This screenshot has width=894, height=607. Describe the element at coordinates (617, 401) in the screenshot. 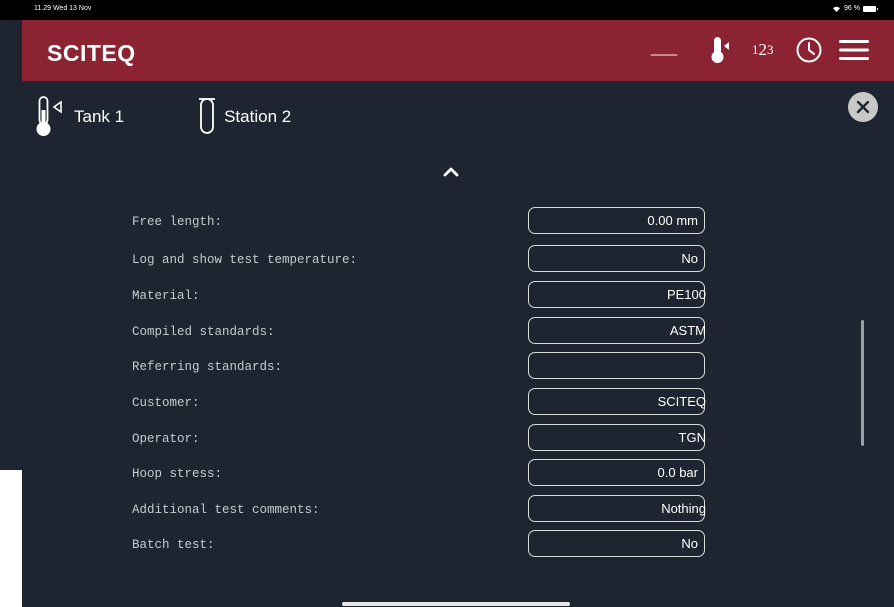

I see `customer-field: SCITEQ` at that location.